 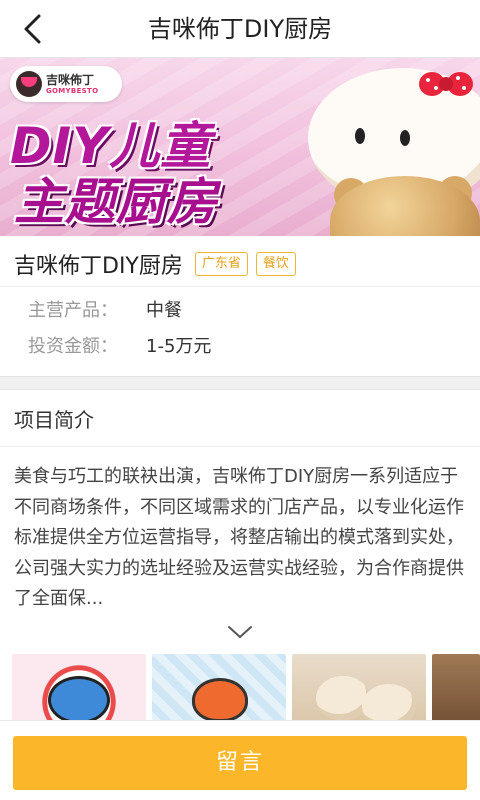 I want to click on page-title: 吉咪佈丁DIY厨房, so click(x=240, y=29).